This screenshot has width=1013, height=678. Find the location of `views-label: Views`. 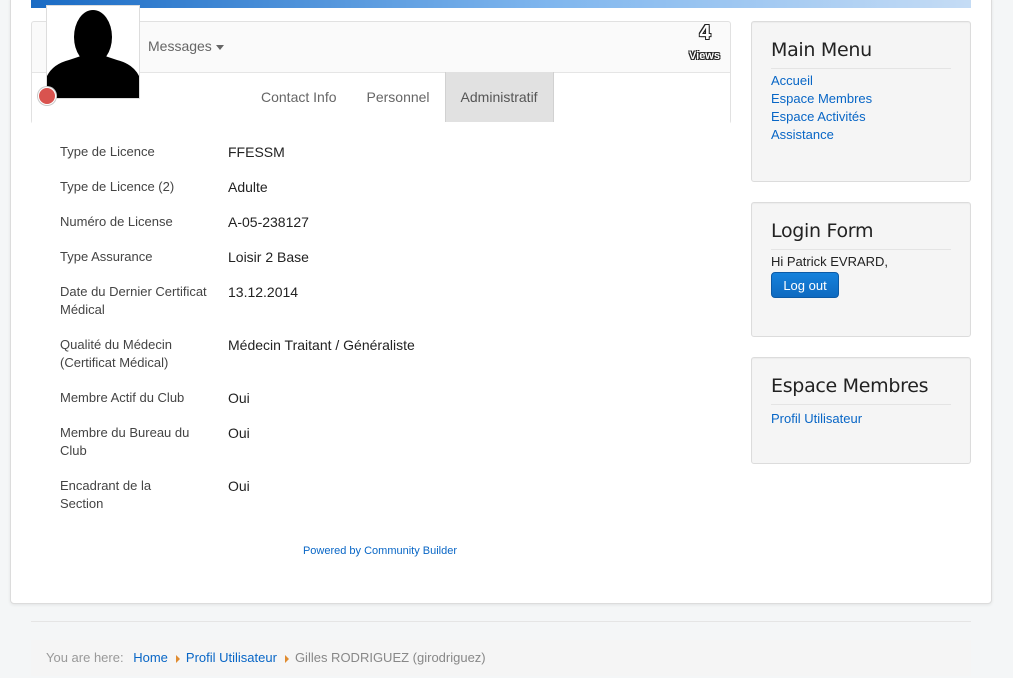

views-label: Views is located at coordinates (704, 56).